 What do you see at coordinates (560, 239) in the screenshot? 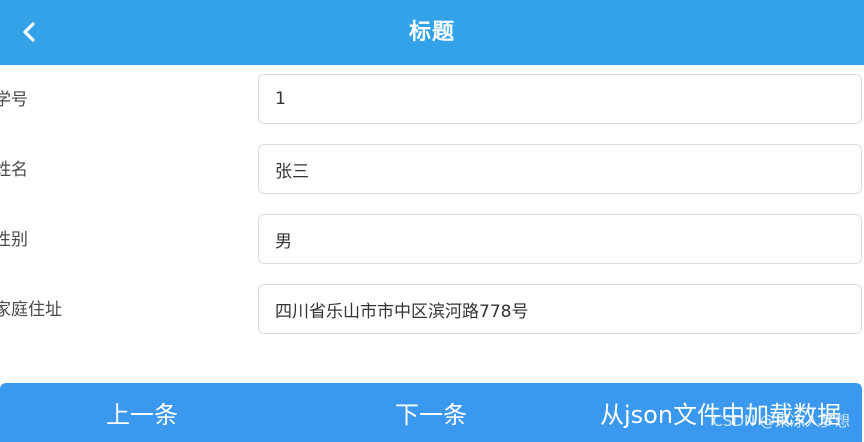
I see `gender-input` at bounding box center [560, 239].